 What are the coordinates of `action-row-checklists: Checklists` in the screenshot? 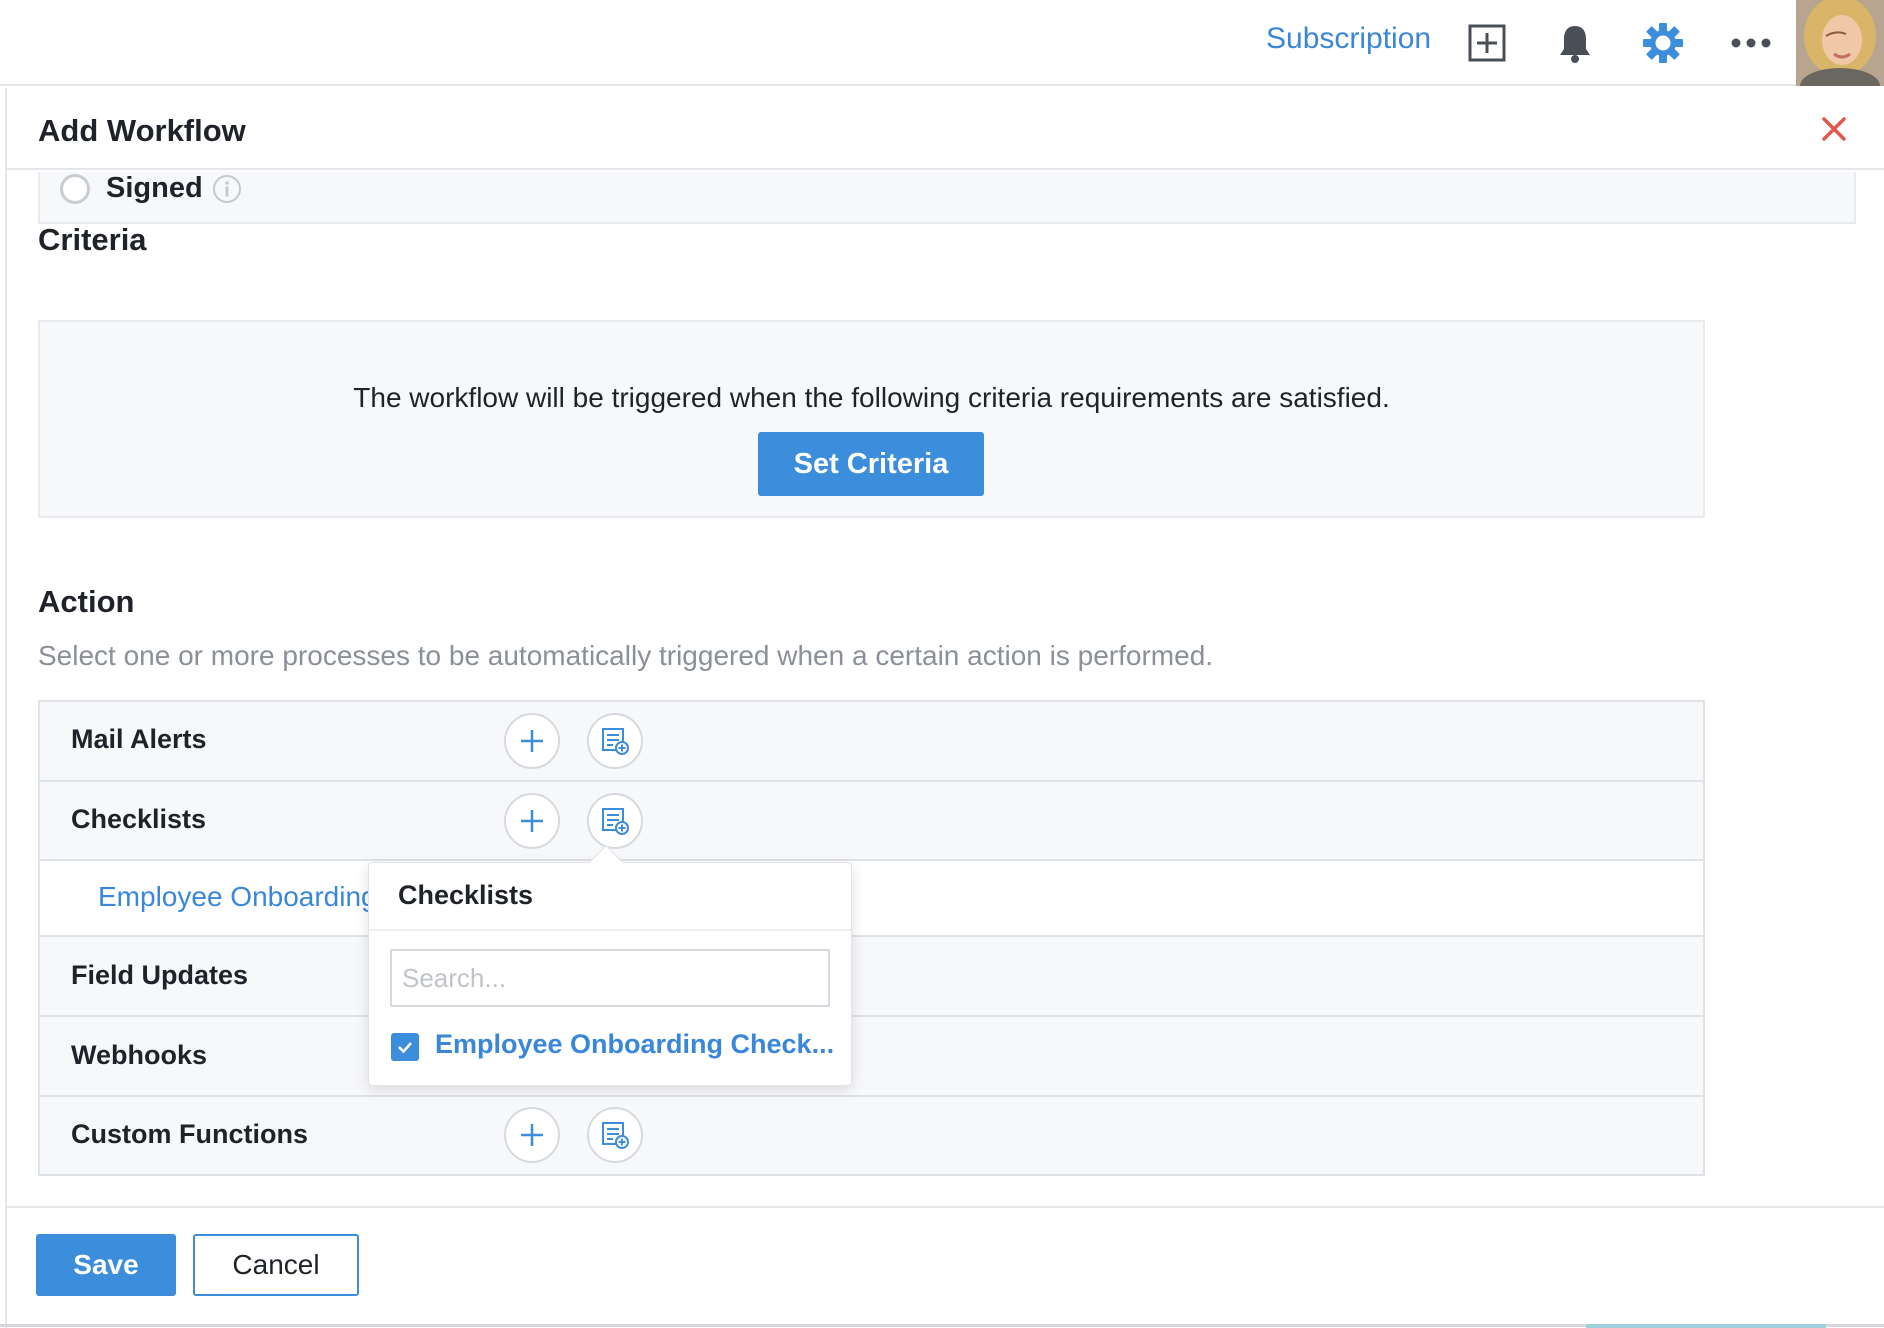 It's located at (871, 821).